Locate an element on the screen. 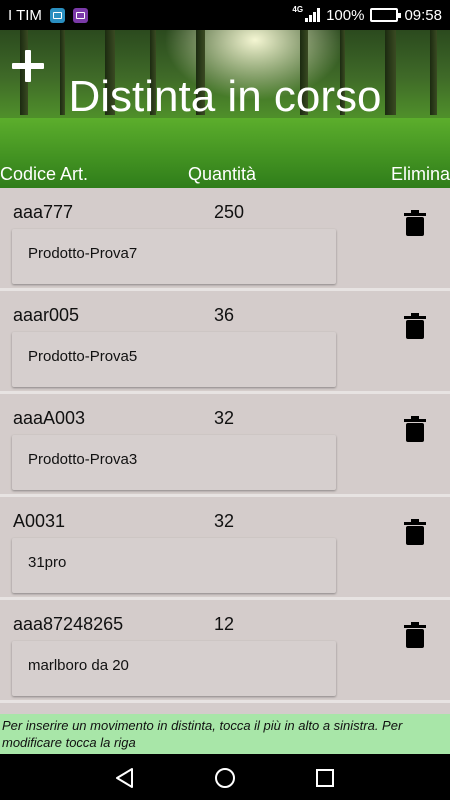 Image resolution: width=450 pixels, height=800 pixels. navigation-bar is located at coordinates (225, 777).